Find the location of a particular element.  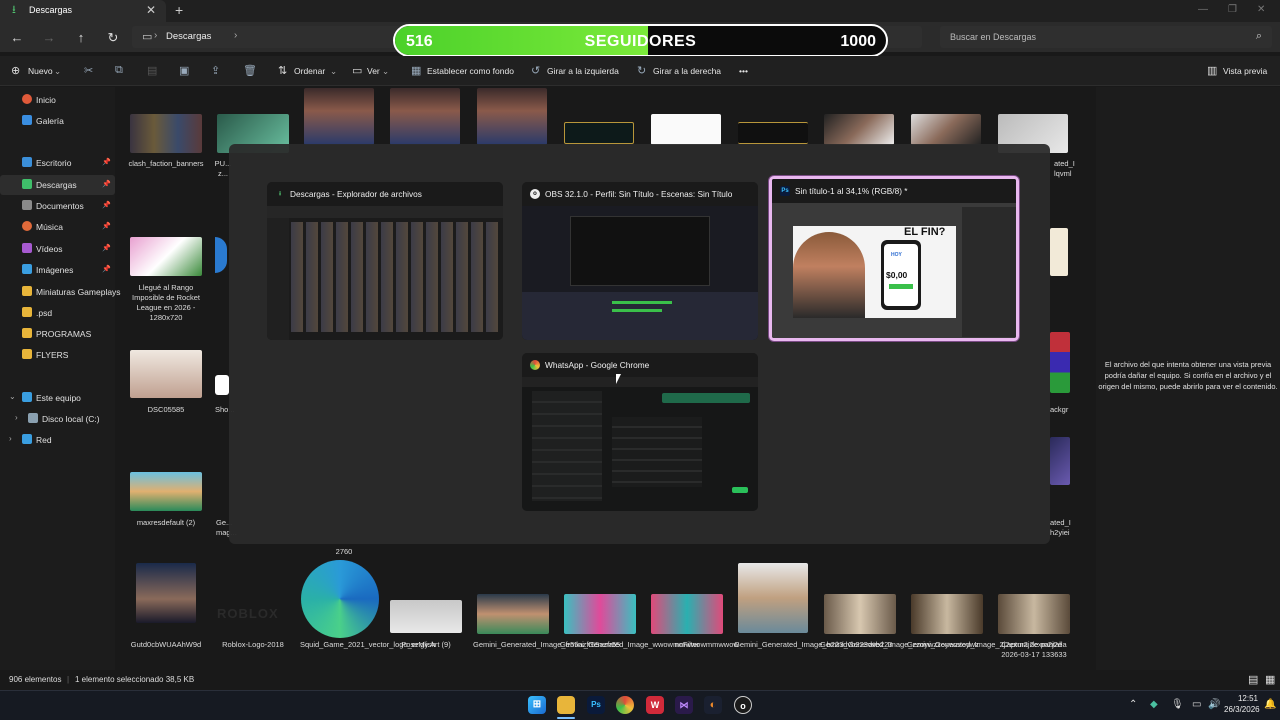

rotate-right-button: Girar a la derecha is located at coordinates (687, 71).